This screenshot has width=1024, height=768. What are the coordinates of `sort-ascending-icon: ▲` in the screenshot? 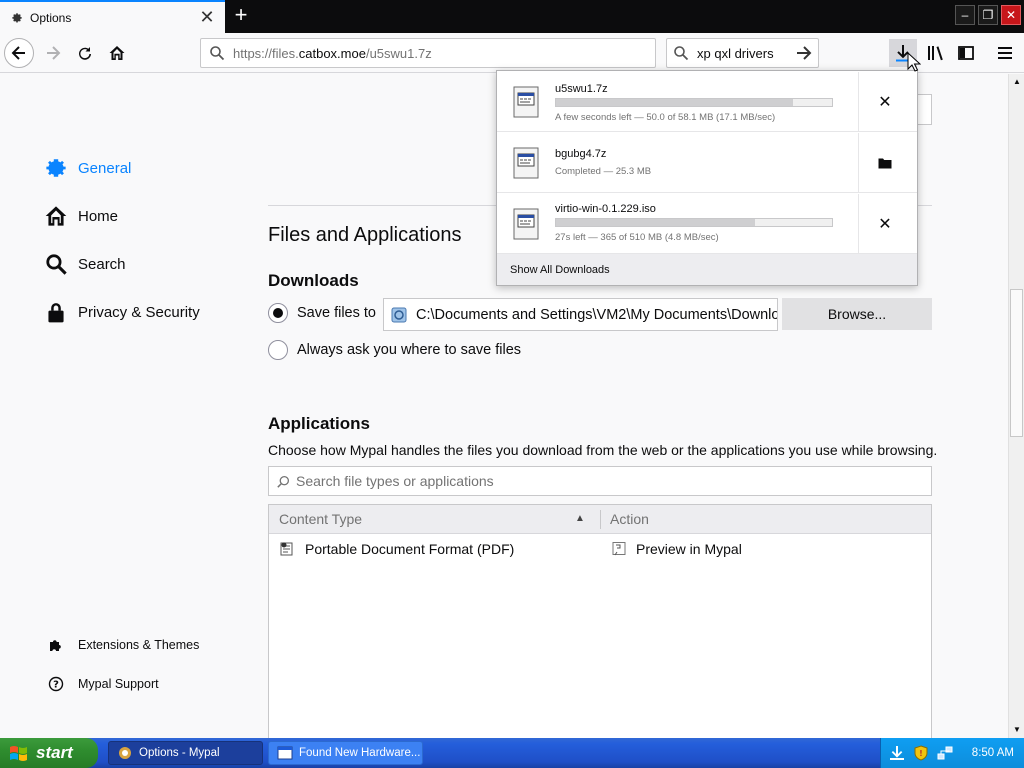 It's located at (580, 518).